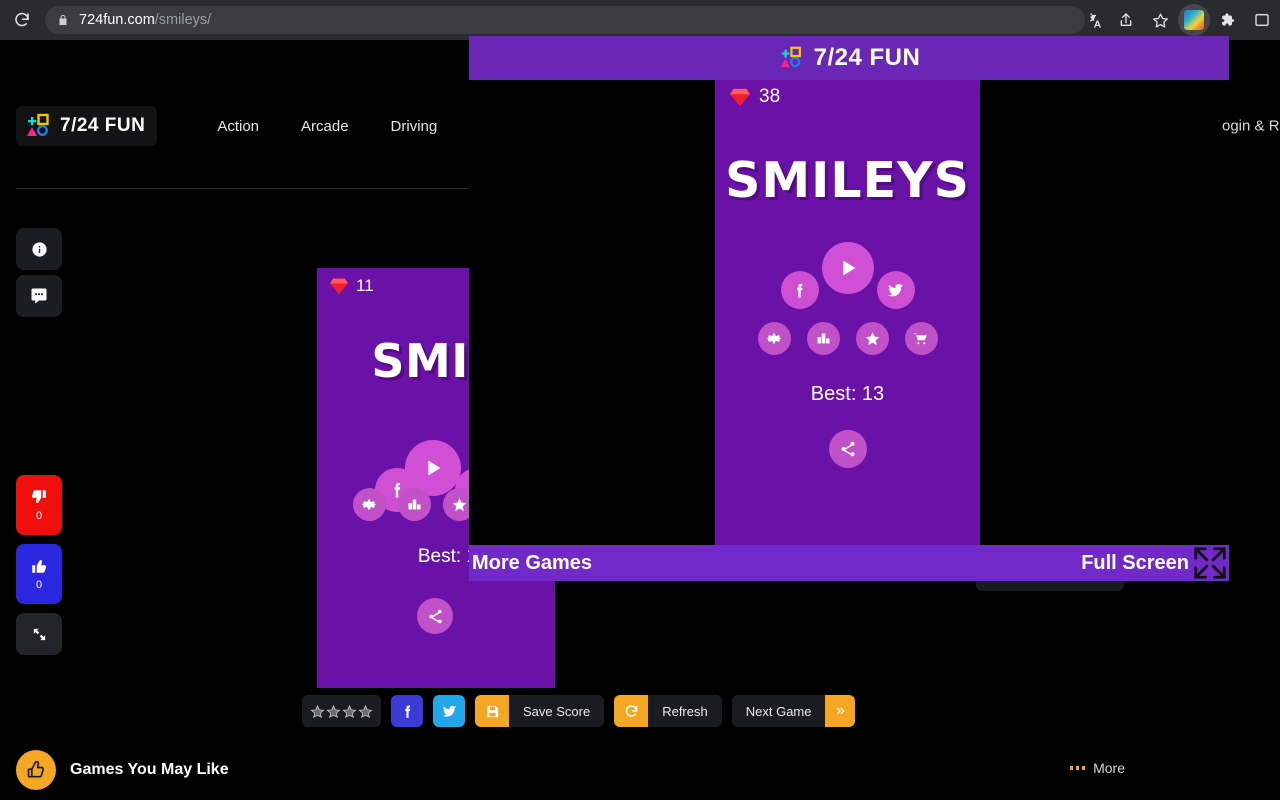  What do you see at coordinates (38, 497) in the screenshot?
I see `thumbs-down-icon` at bounding box center [38, 497].